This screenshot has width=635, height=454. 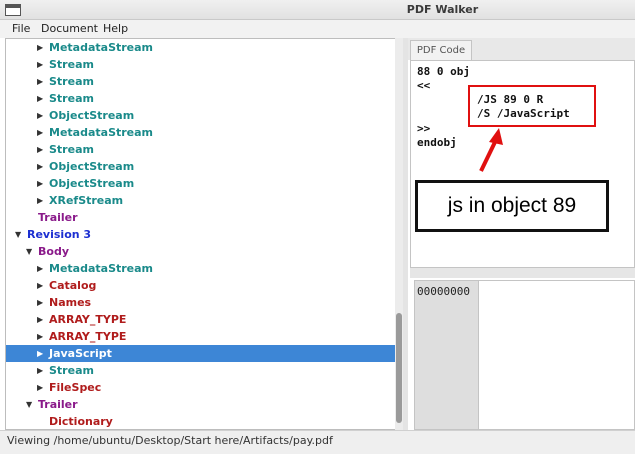 What do you see at coordinates (399, 234) in the screenshot?
I see `tree-scrollbar` at bounding box center [399, 234].